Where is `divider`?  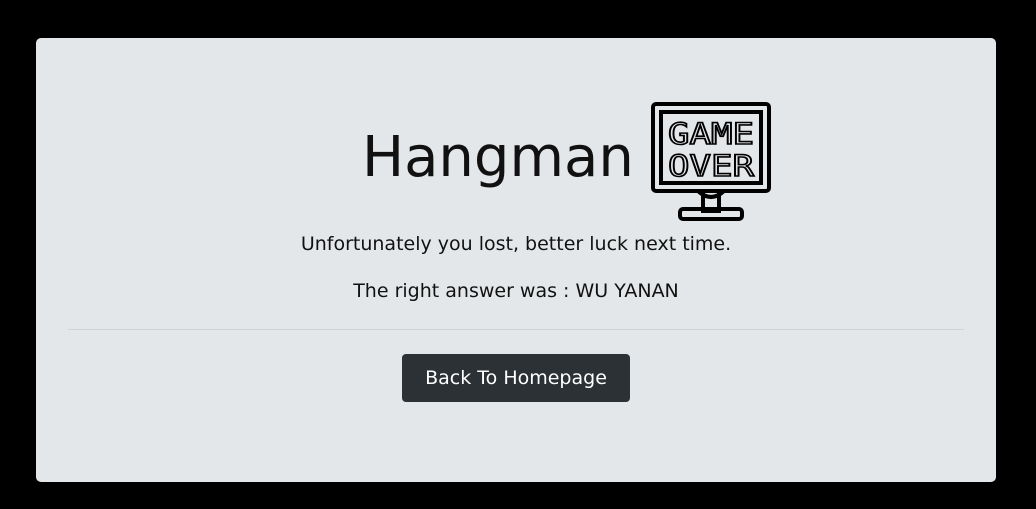 divider is located at coordinates (516, 329).